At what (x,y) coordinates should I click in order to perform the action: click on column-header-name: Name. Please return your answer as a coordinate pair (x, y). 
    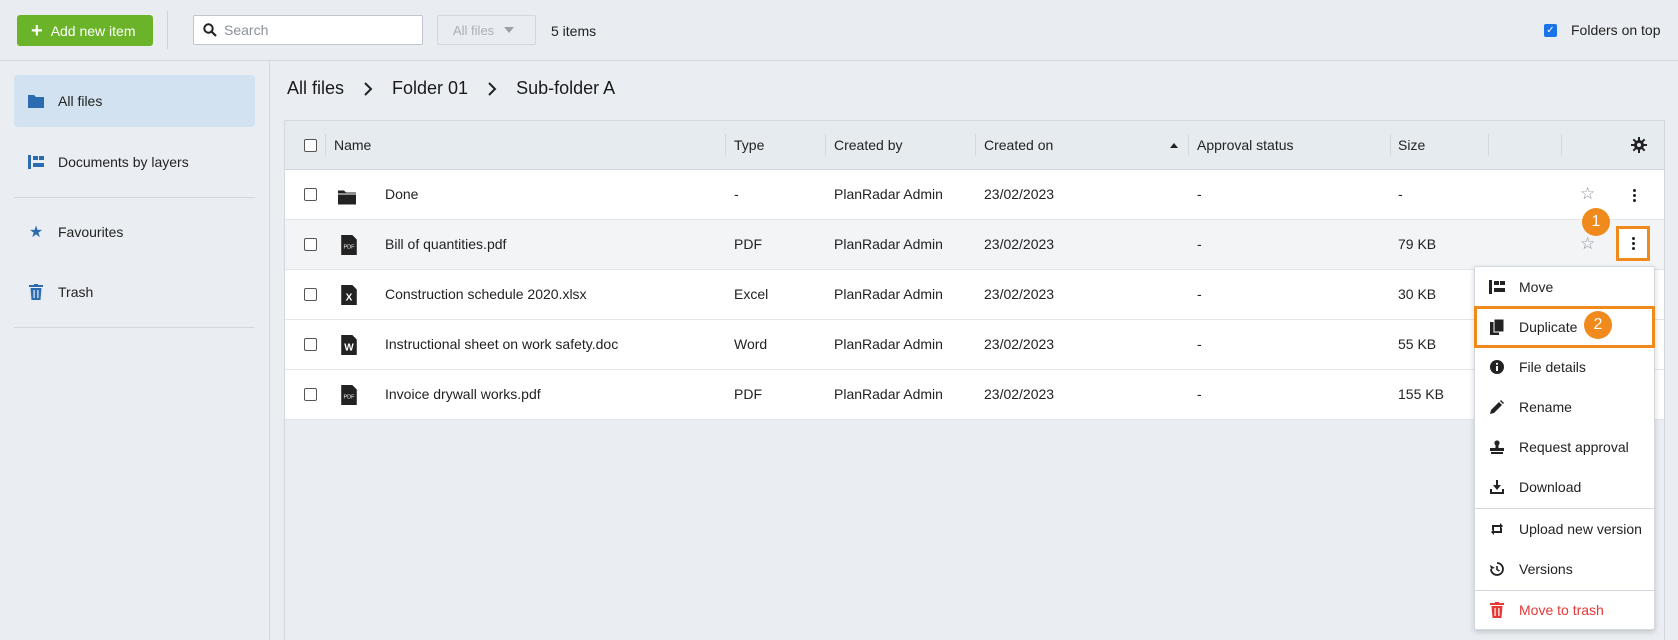
    Looking at the image, I should click on (352, 145).